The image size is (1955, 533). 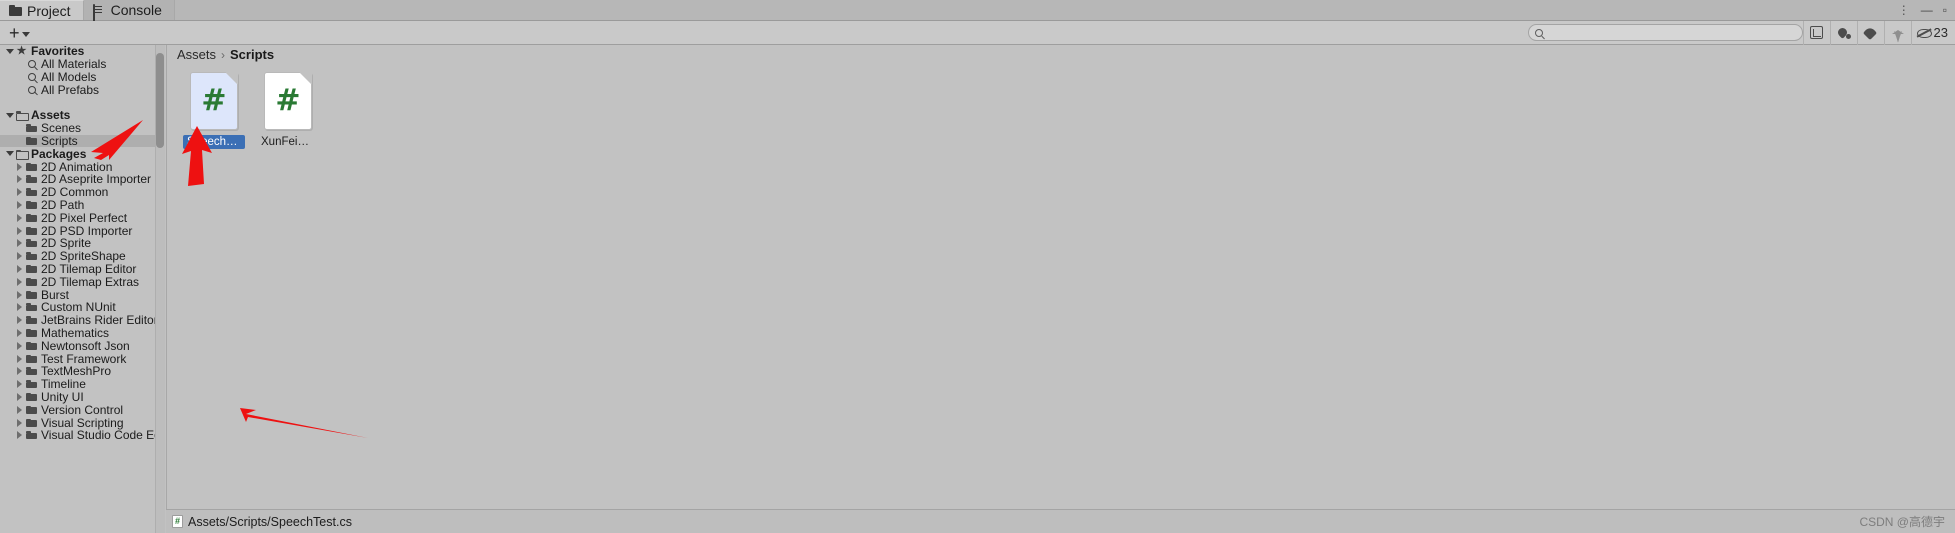 I want to click on tree-item-scripts: Scripts, so click(x=77, y=141).